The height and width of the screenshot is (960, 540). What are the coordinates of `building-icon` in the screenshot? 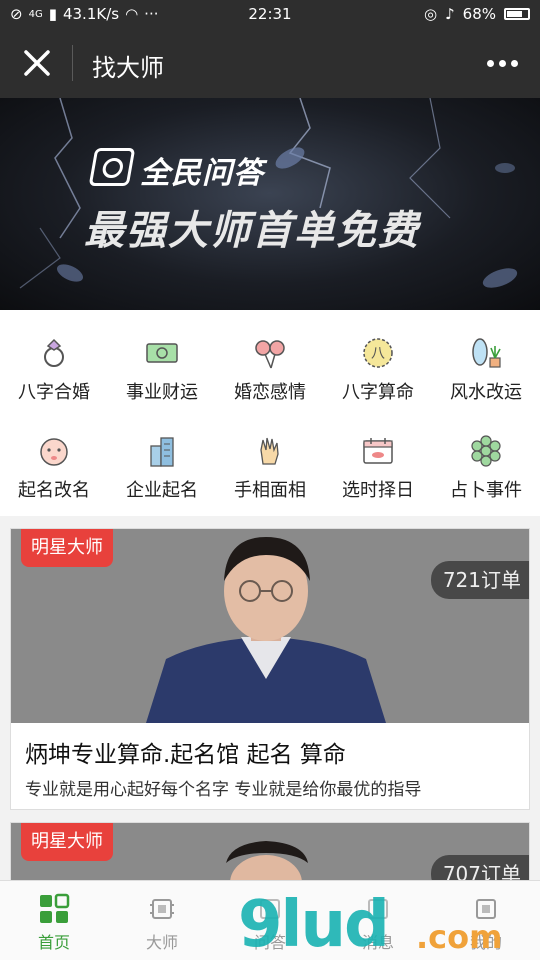 It's located at (162, 452).